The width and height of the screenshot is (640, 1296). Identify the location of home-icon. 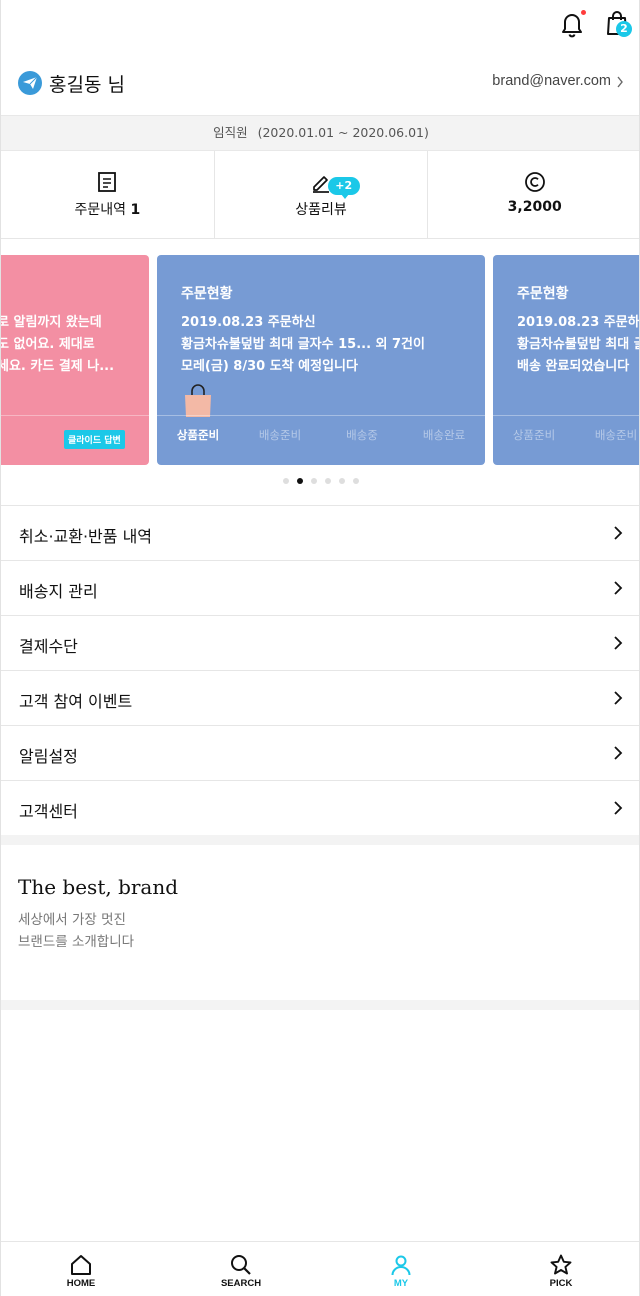
(81, 1265).